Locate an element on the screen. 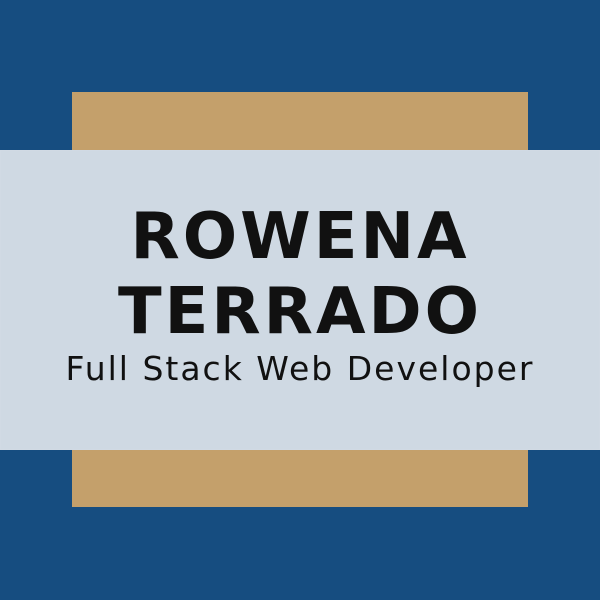  name-line-first: ROWENA is located at coordinates (300, 237).